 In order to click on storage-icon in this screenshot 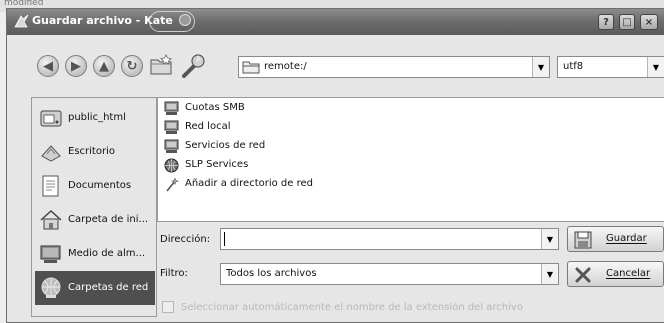, I will do `click(50, 254)`.